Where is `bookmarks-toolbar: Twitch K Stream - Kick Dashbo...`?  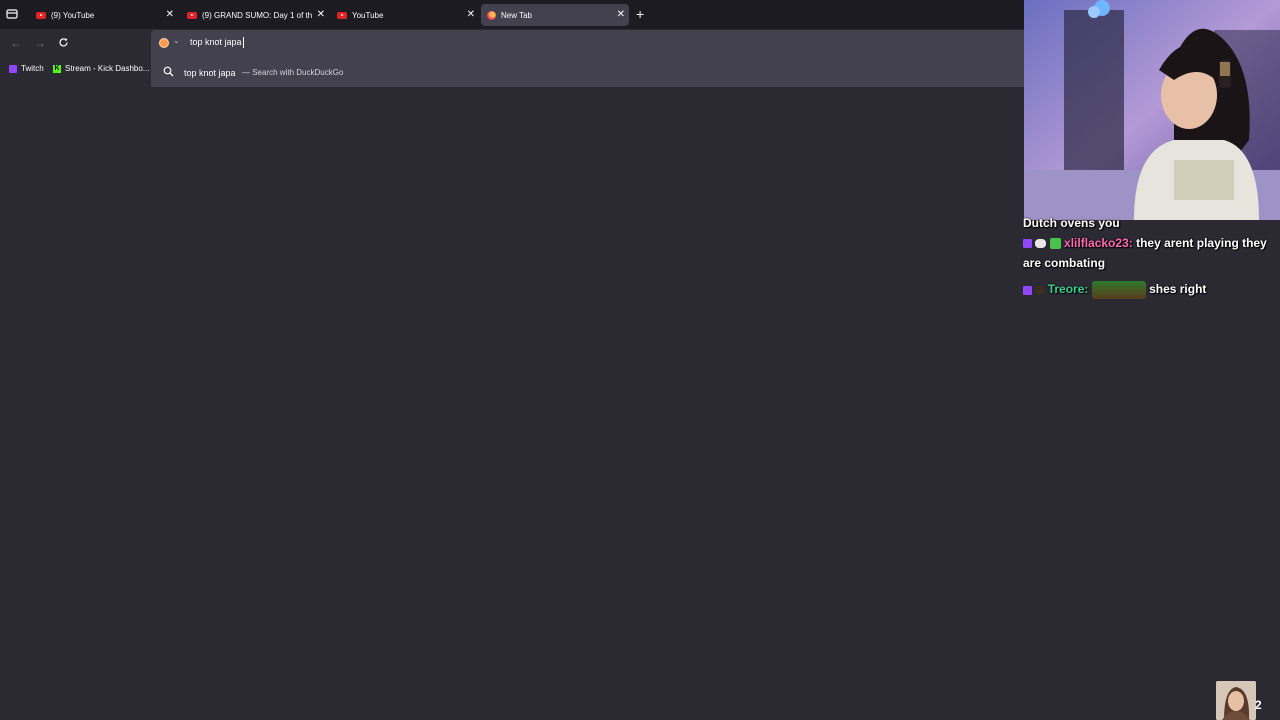
bookmarks-toolbar: Twitch K Stream - Kick Dashbo... is located at coordinates (75, 71).